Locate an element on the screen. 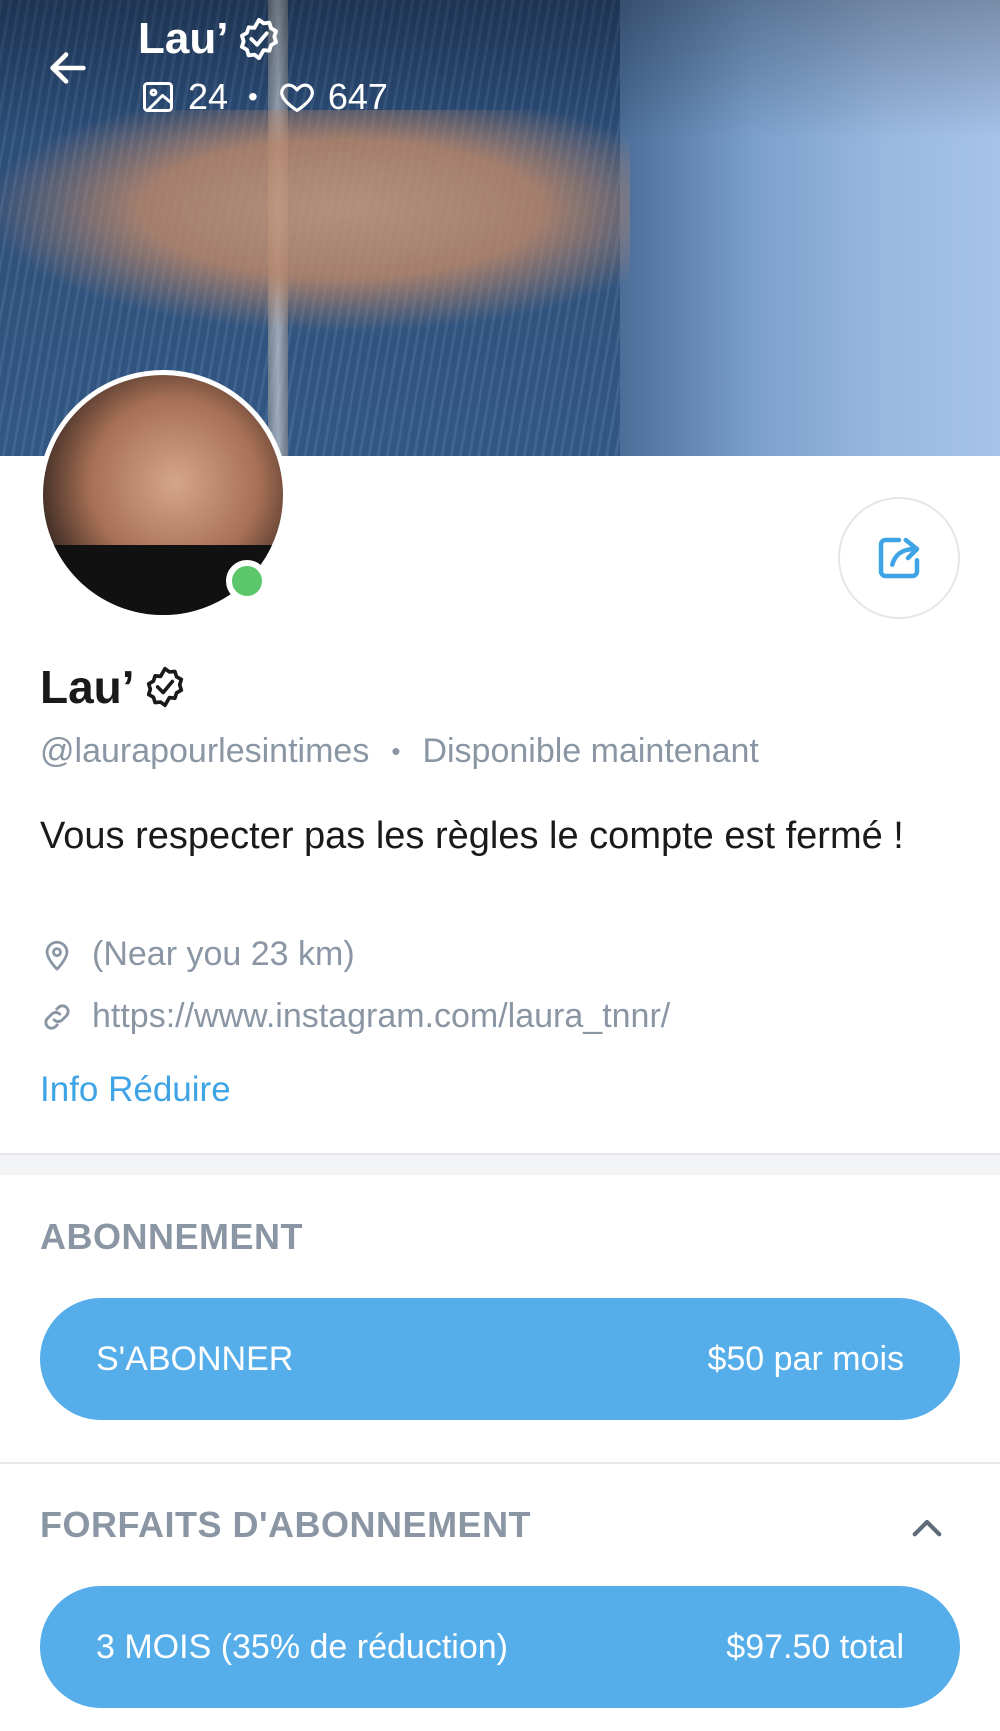 The width and height of the screenshot is (1000, 1731). link-icon is located at coordinates (57, 1016).